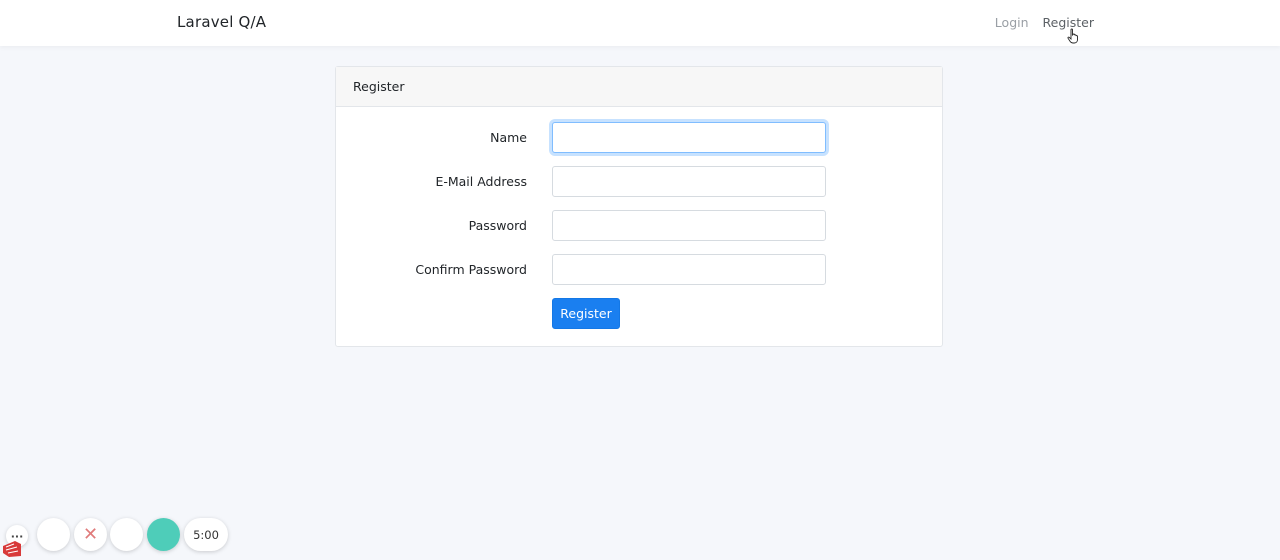 This screenshot has height=560, width=1280. Describe the element at coordinates (126, 534) in the screenshot. I see `recorder-pause-button` at that location.